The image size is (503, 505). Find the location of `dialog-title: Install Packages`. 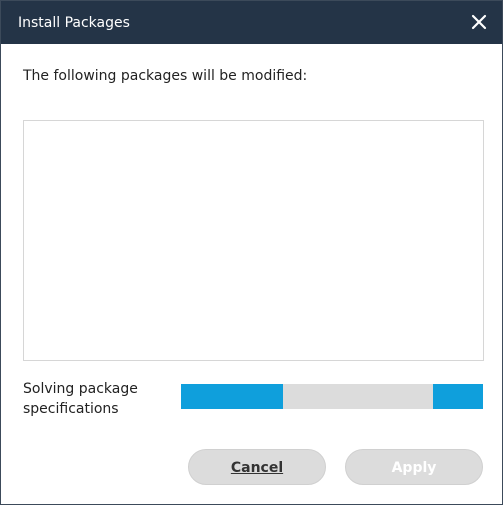

dialog-title: Install Packages is located at coordinates (74, 23).